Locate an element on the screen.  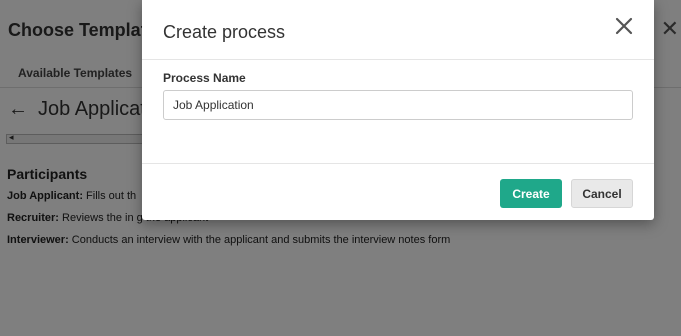
process-name-label: Process Name is located at coordinates (204, 78).